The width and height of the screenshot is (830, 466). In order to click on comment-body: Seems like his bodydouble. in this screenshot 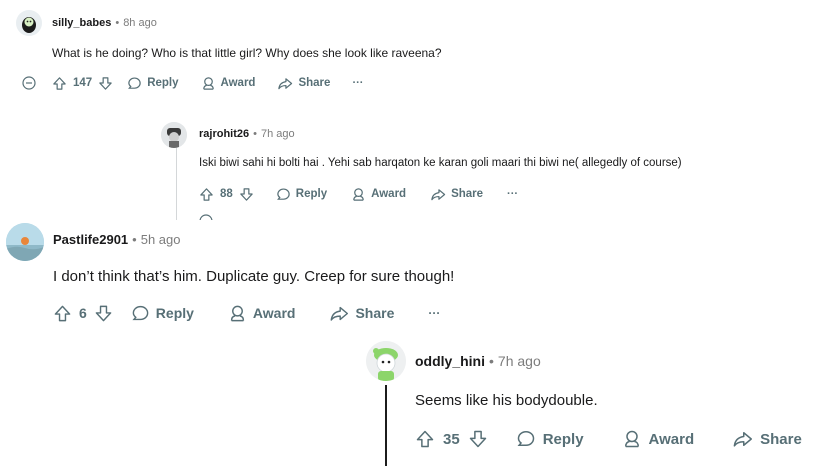, I will do `click(506, 400)`.